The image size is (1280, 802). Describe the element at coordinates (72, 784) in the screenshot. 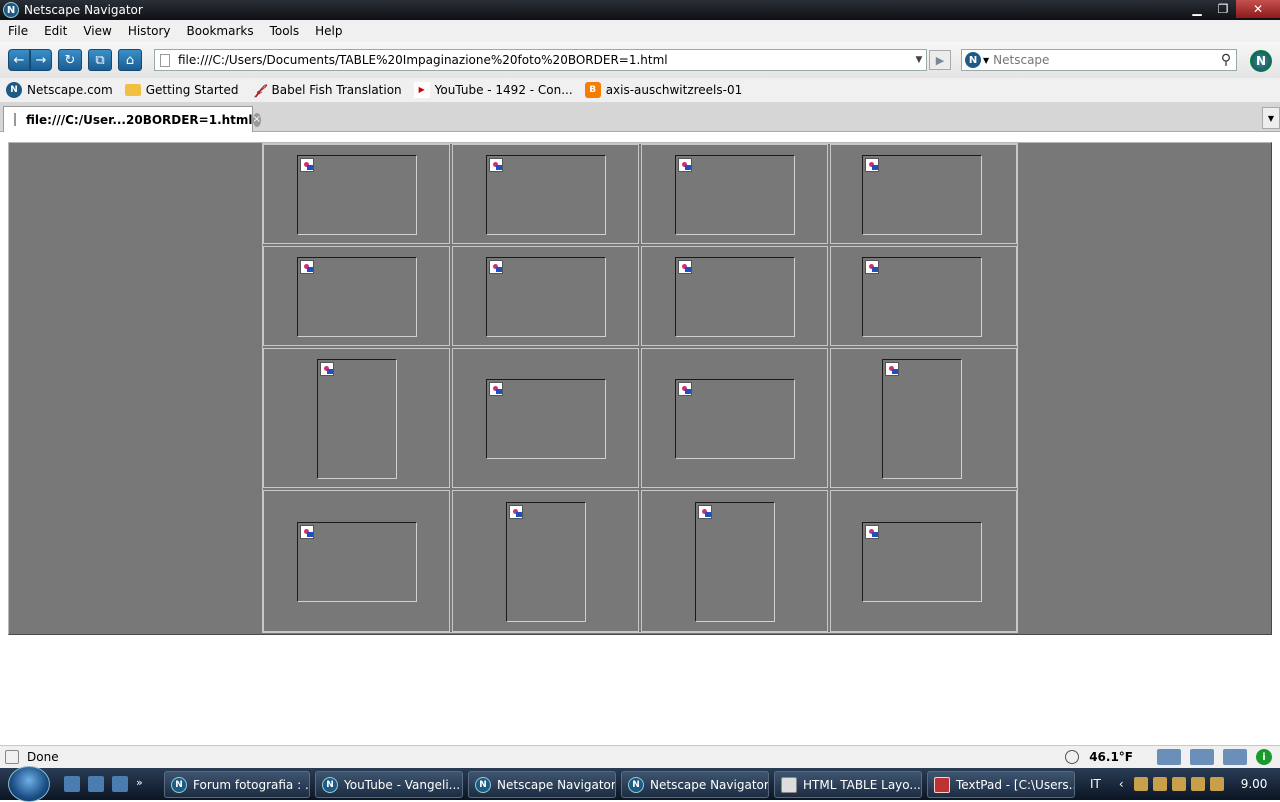

I see `show-desktop-icon` at that location.